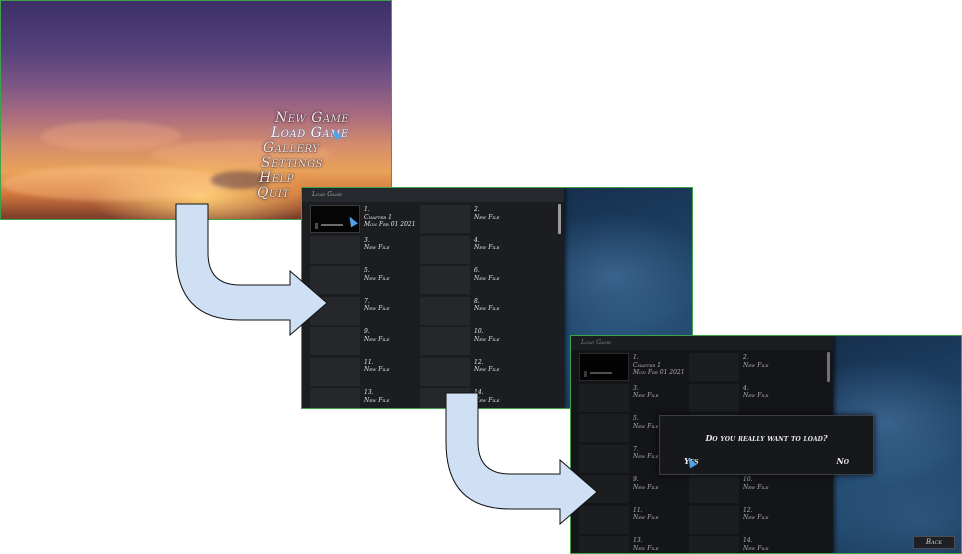 The image size is (962, 554). I want to click on slot-label: 6., so click(477, 270).